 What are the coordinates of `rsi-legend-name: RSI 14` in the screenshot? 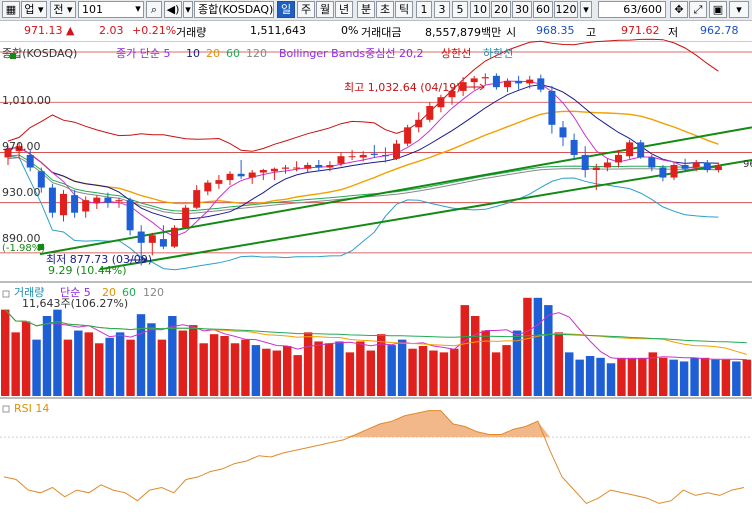 It's located at (31, 408).